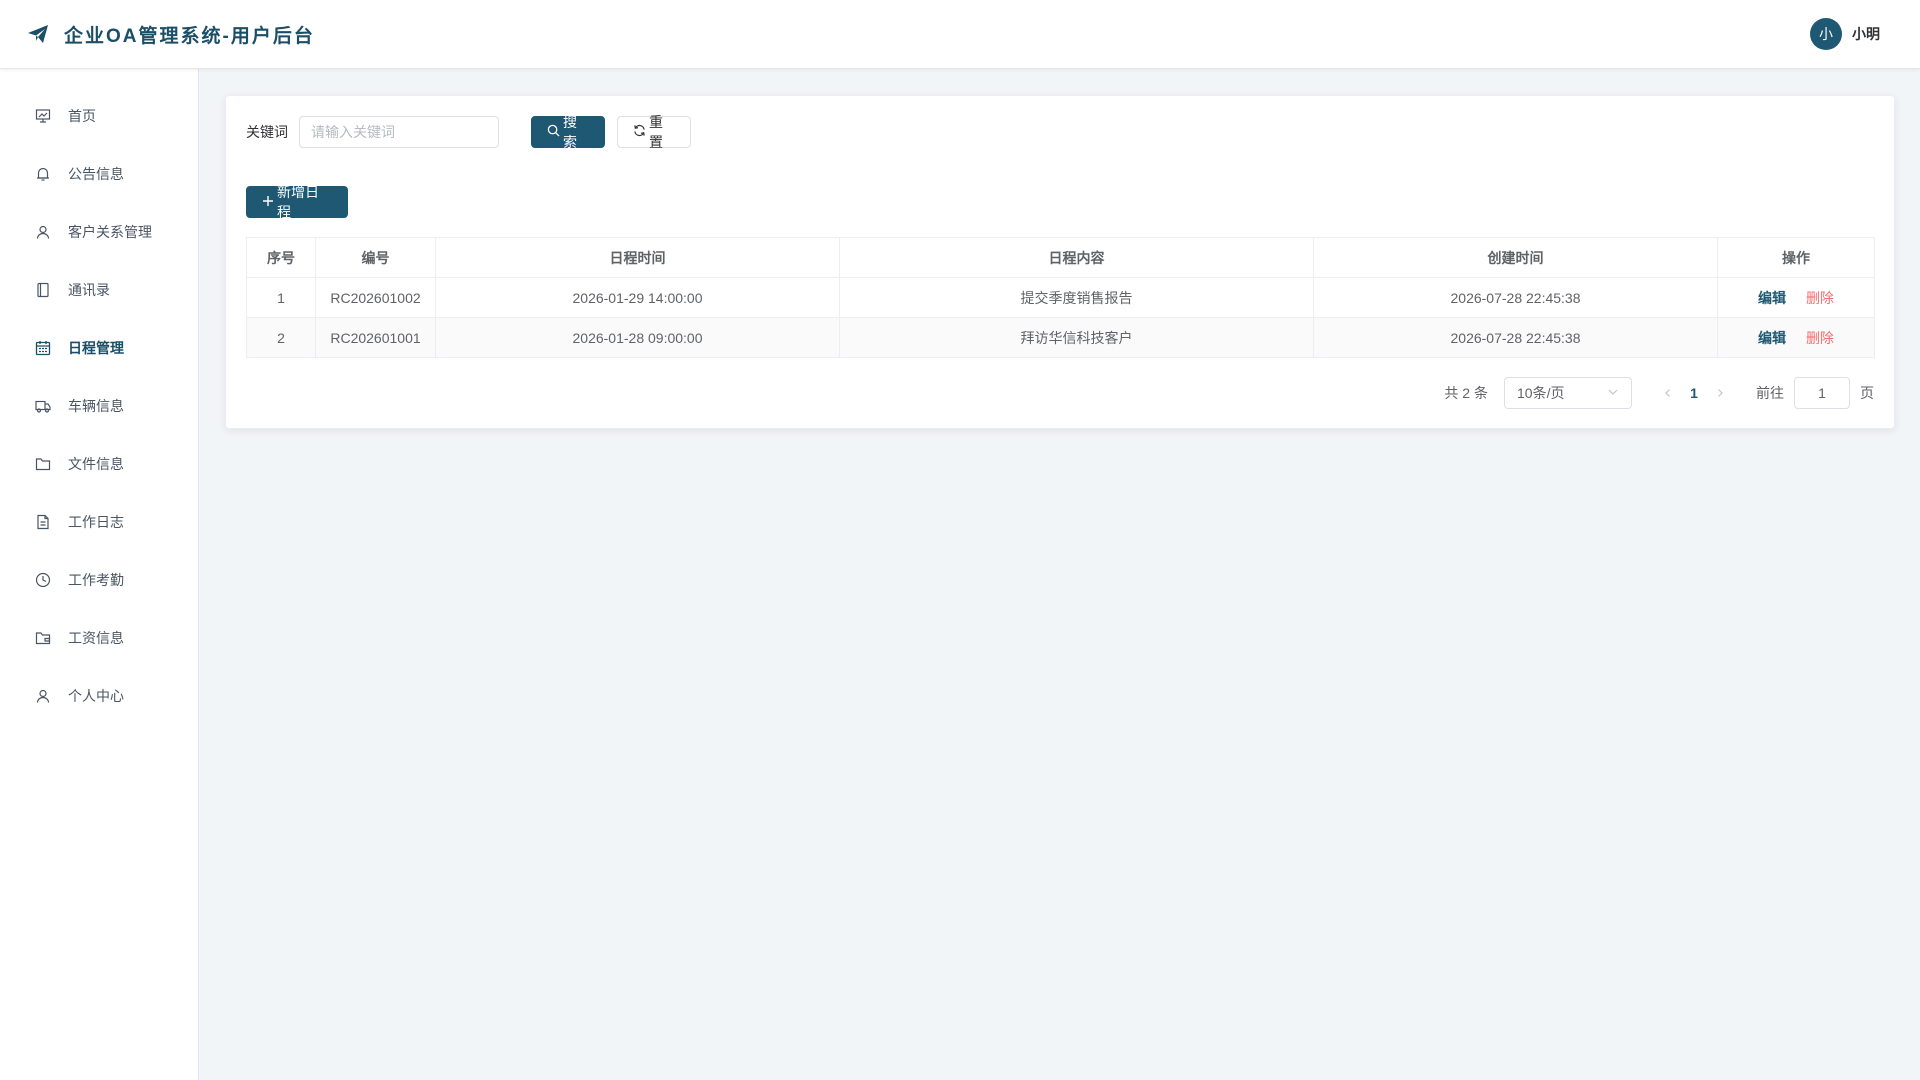  I want to click on chevron-down-icon, so click(1613, 393).